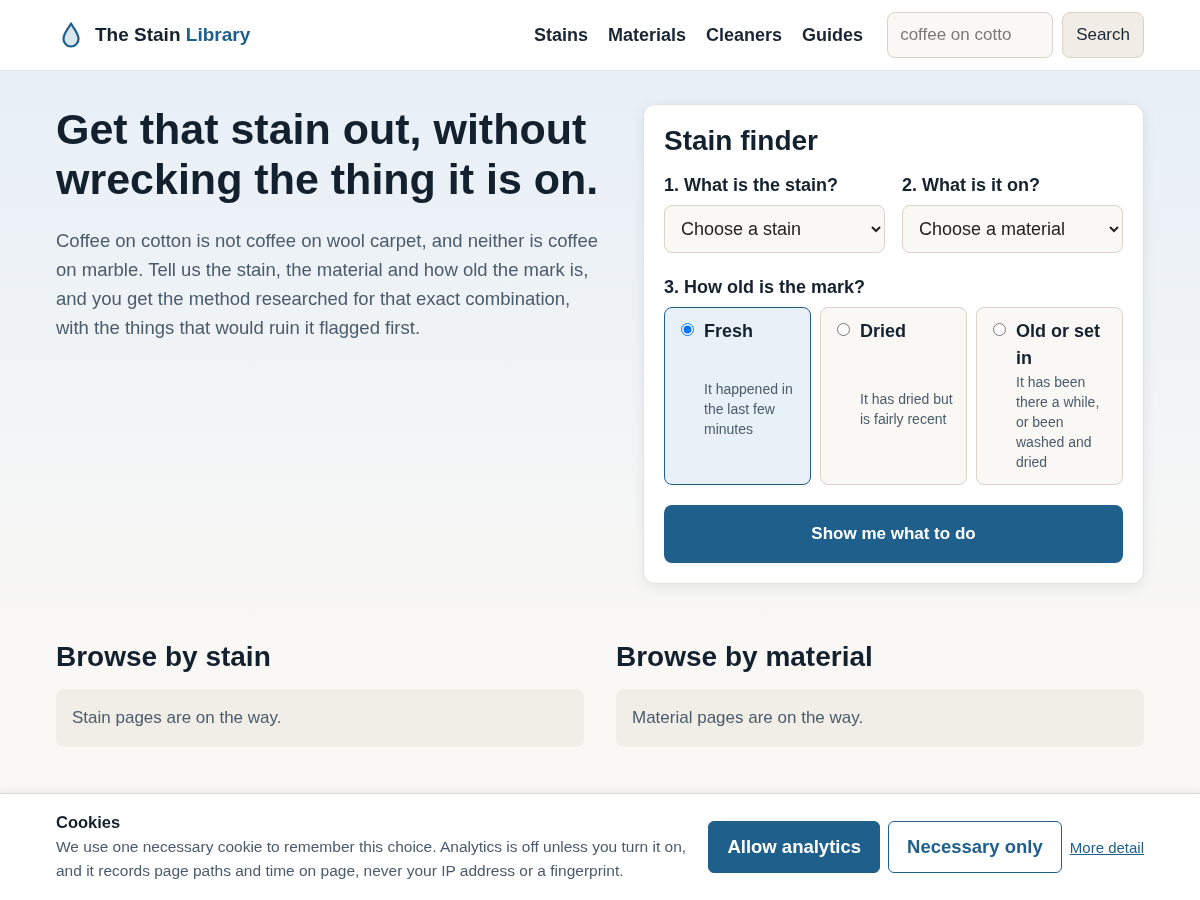 The width and height of the screenshot is (1200, 900). Describe the element at coordinates (971, 185) in the screenshot. I see `field-label: 2. What is it on?` at that location.